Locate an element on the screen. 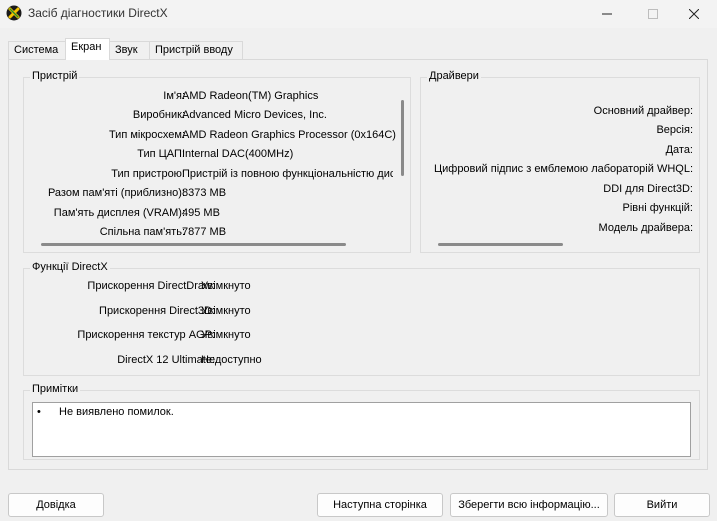 The width and height of the screenshot is (717, 521). next-page-button: Наступна сторінка is located at coordinates (380, 505).